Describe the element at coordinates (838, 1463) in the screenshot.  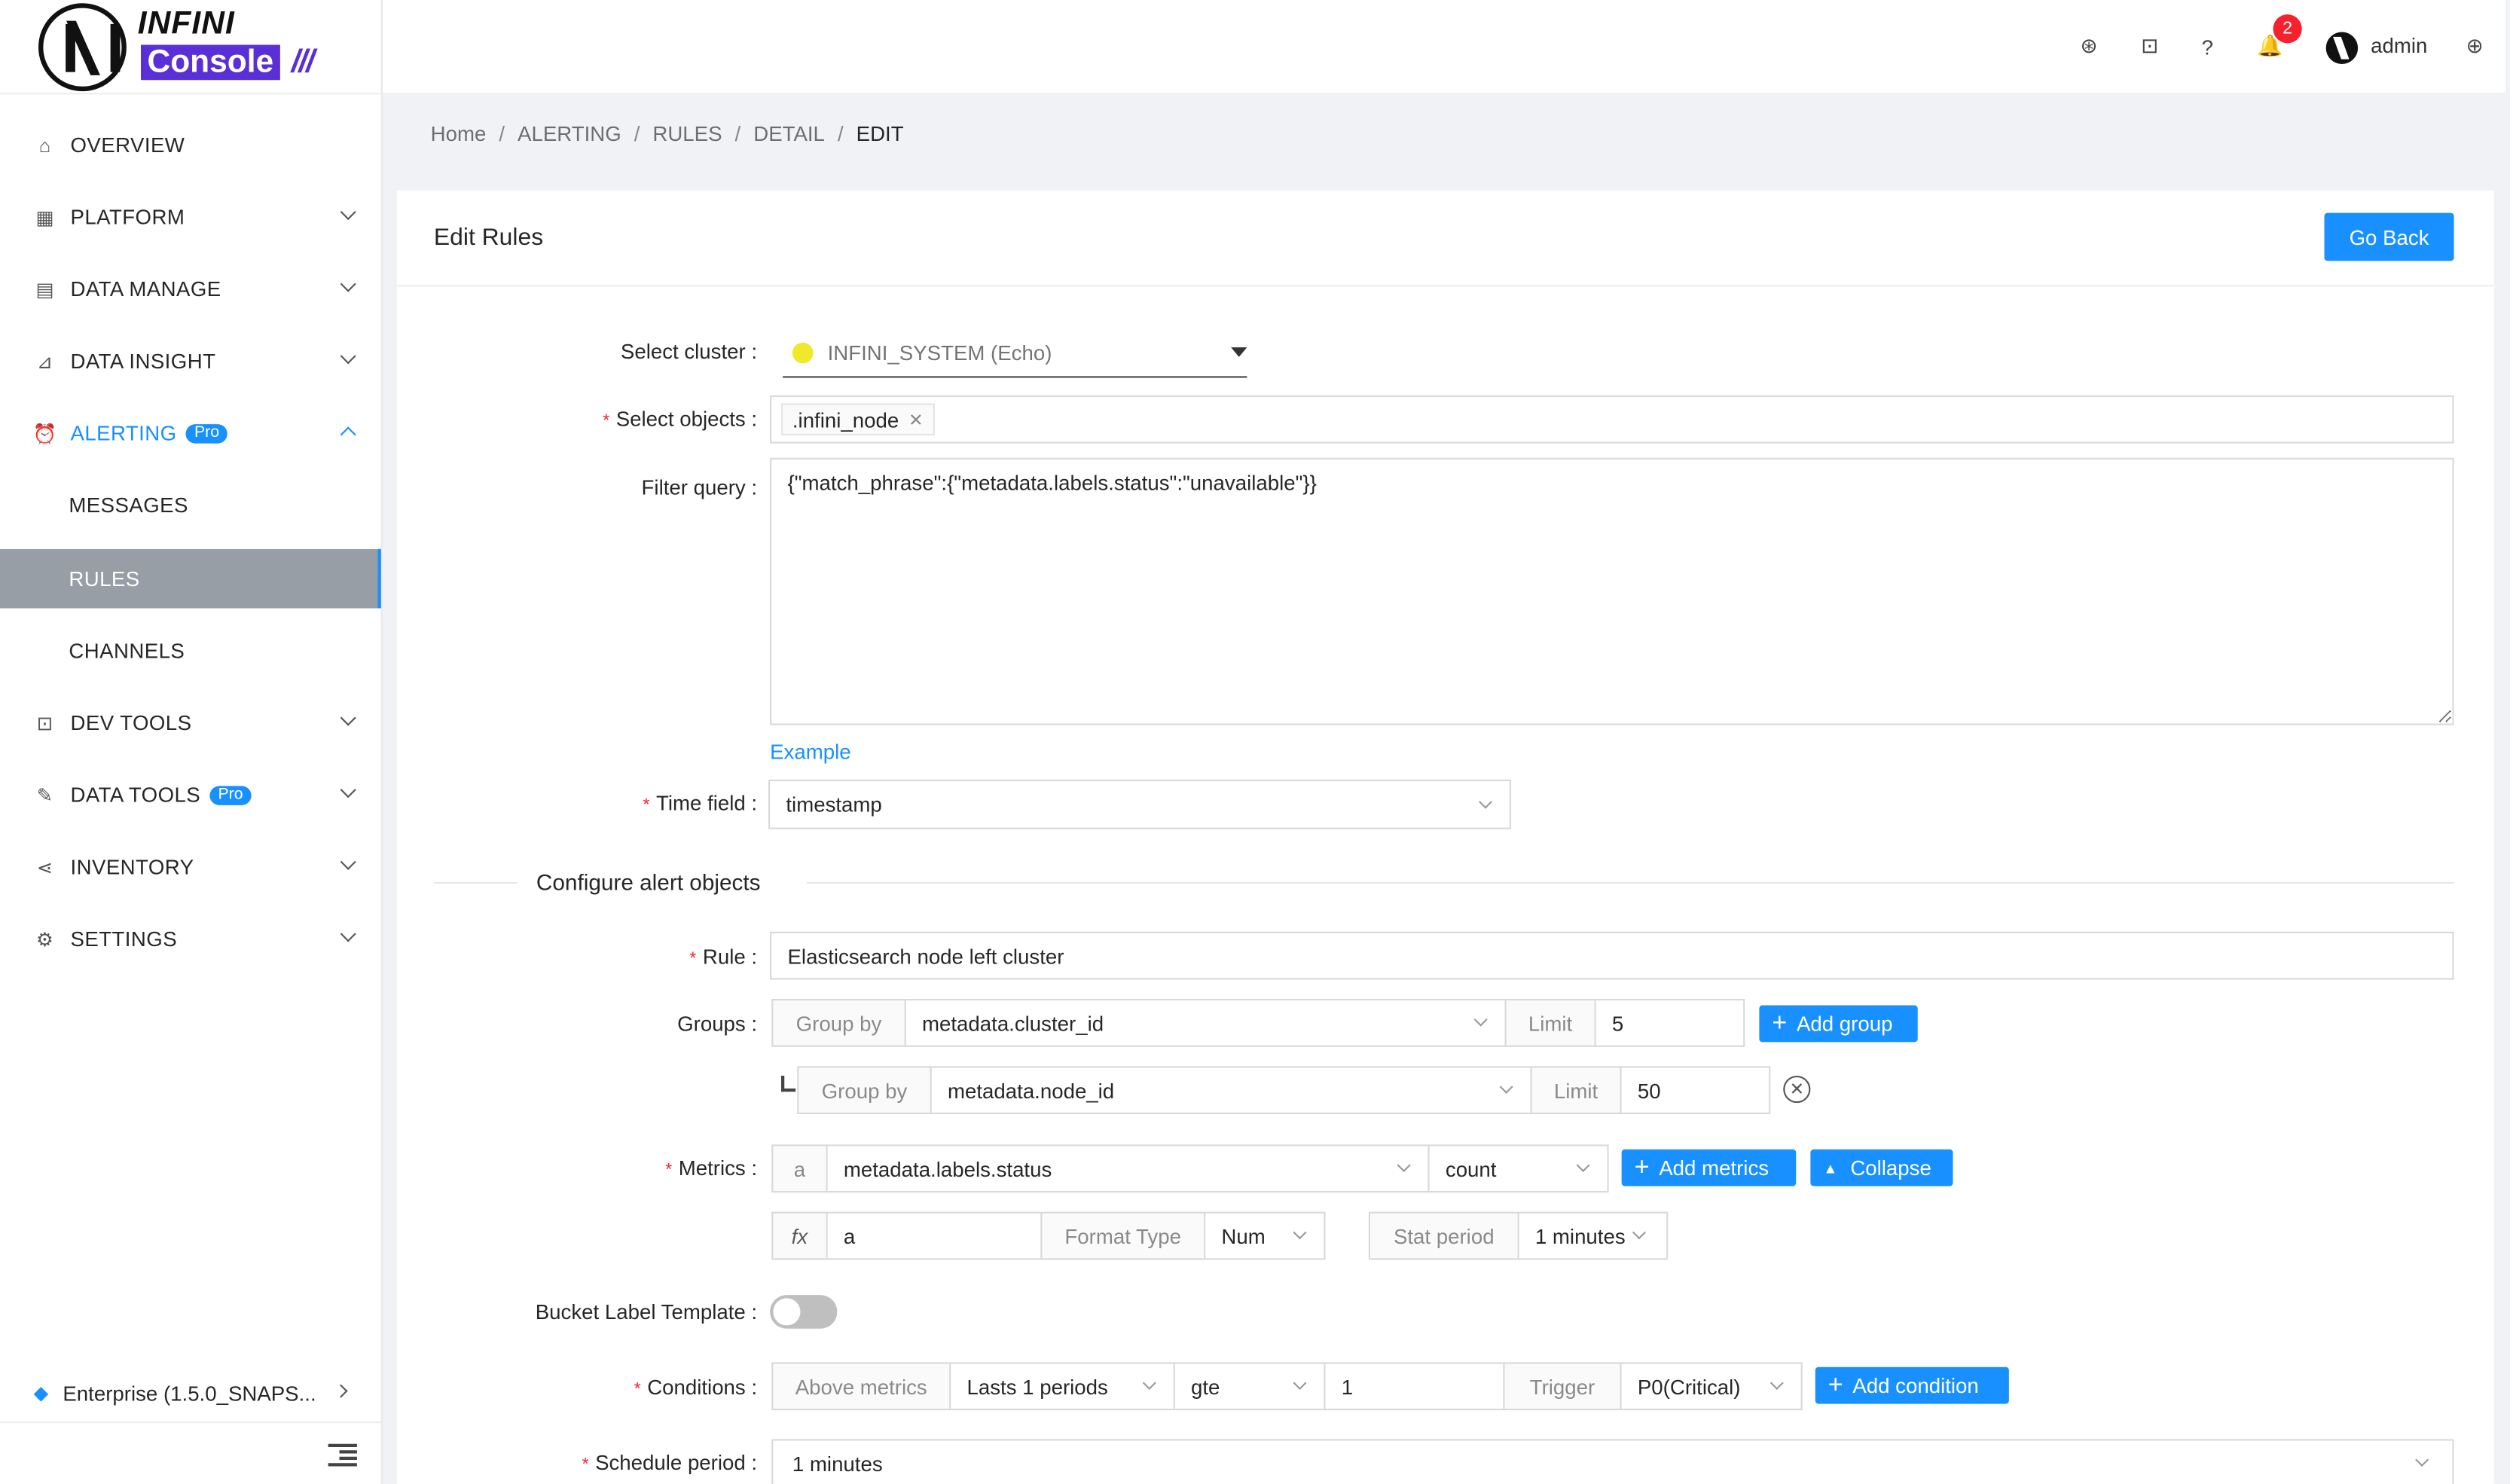
I see `schedule-period-value: 1 minutes` at that location.